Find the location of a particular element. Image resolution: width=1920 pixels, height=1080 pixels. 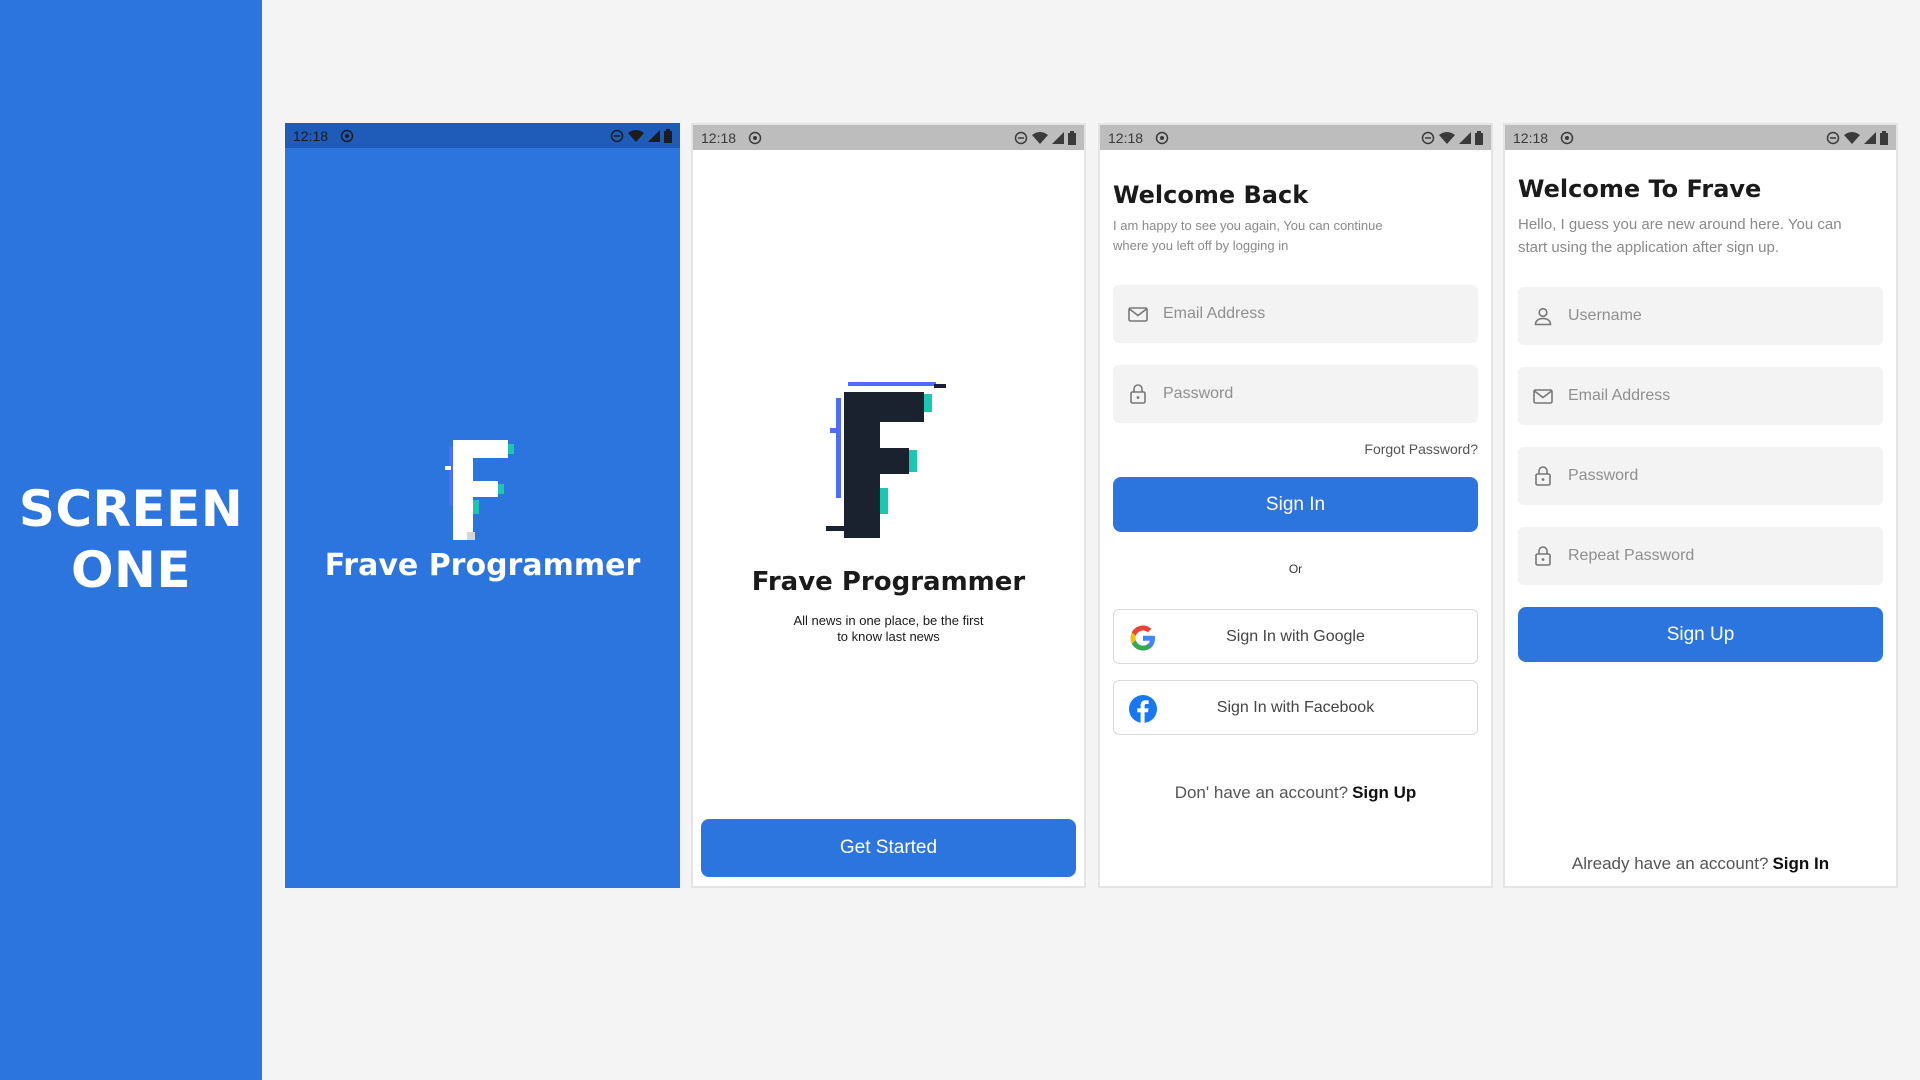

facebook-label: Sign In with Facebook is located at coordinates (1295, 707).